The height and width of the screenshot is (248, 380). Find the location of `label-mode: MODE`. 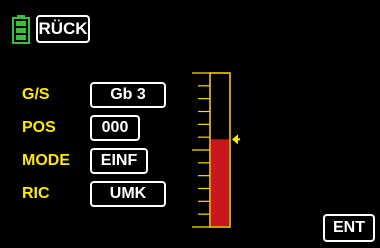

label-mode: MODE is located at coordinates (46, 160).